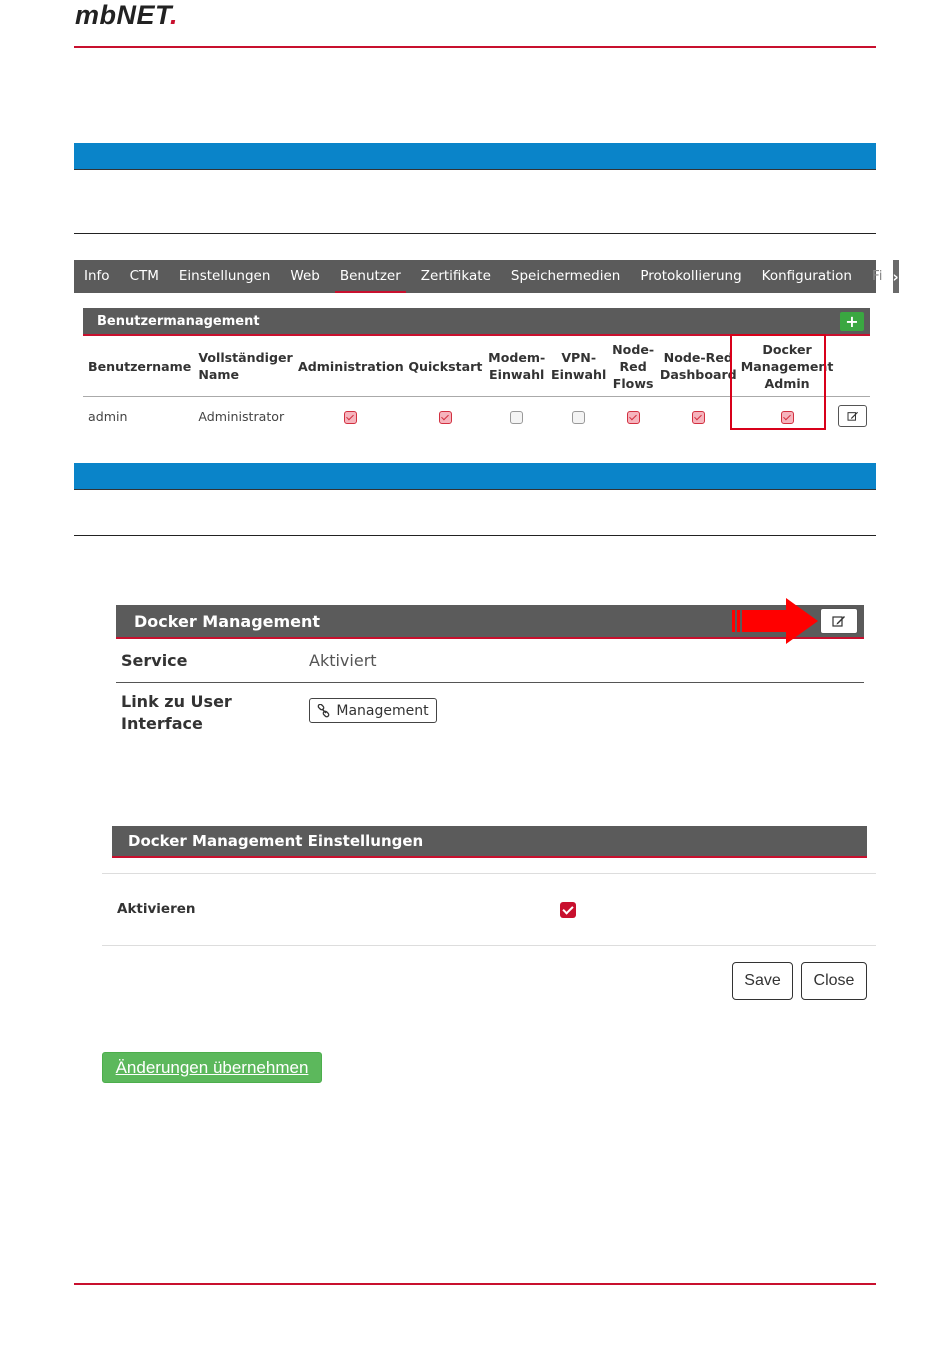 The width and height of the screenshot is (950, 1360). I want to click on link-ui-label-line2: Interface, so click(162, 723).